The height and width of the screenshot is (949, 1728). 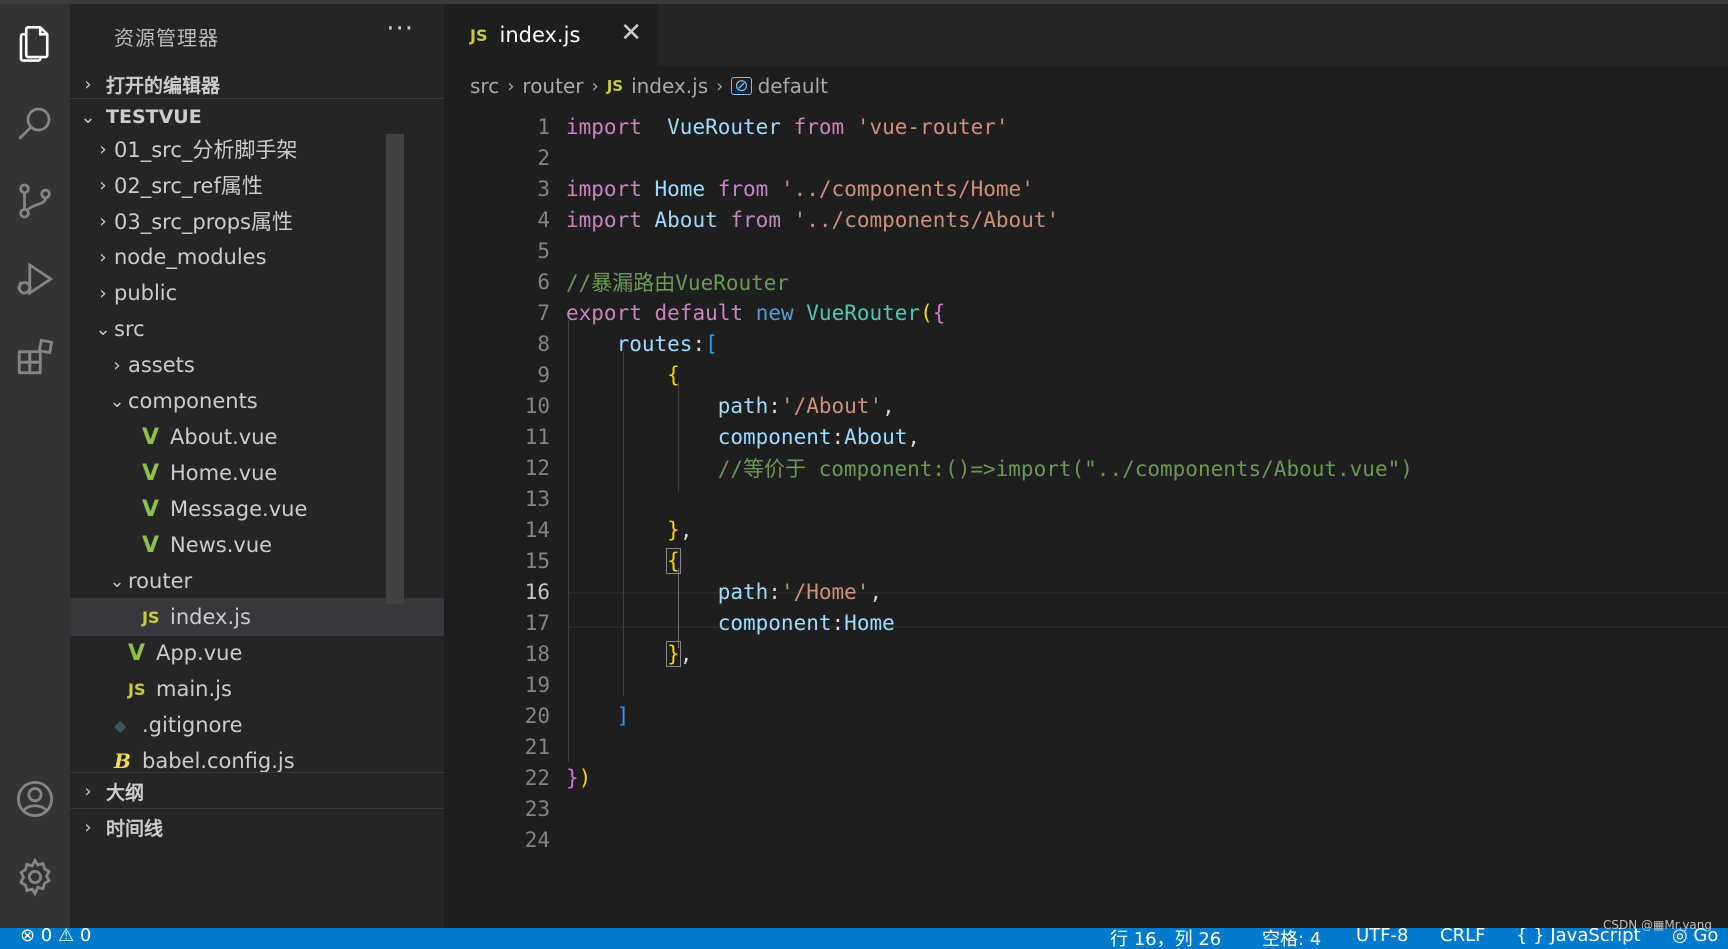 What do you see at coordinates (1086, 220) in the screenshot?
I see `code-line: import About from '../components/About'` at bounding box center [1086, 220].